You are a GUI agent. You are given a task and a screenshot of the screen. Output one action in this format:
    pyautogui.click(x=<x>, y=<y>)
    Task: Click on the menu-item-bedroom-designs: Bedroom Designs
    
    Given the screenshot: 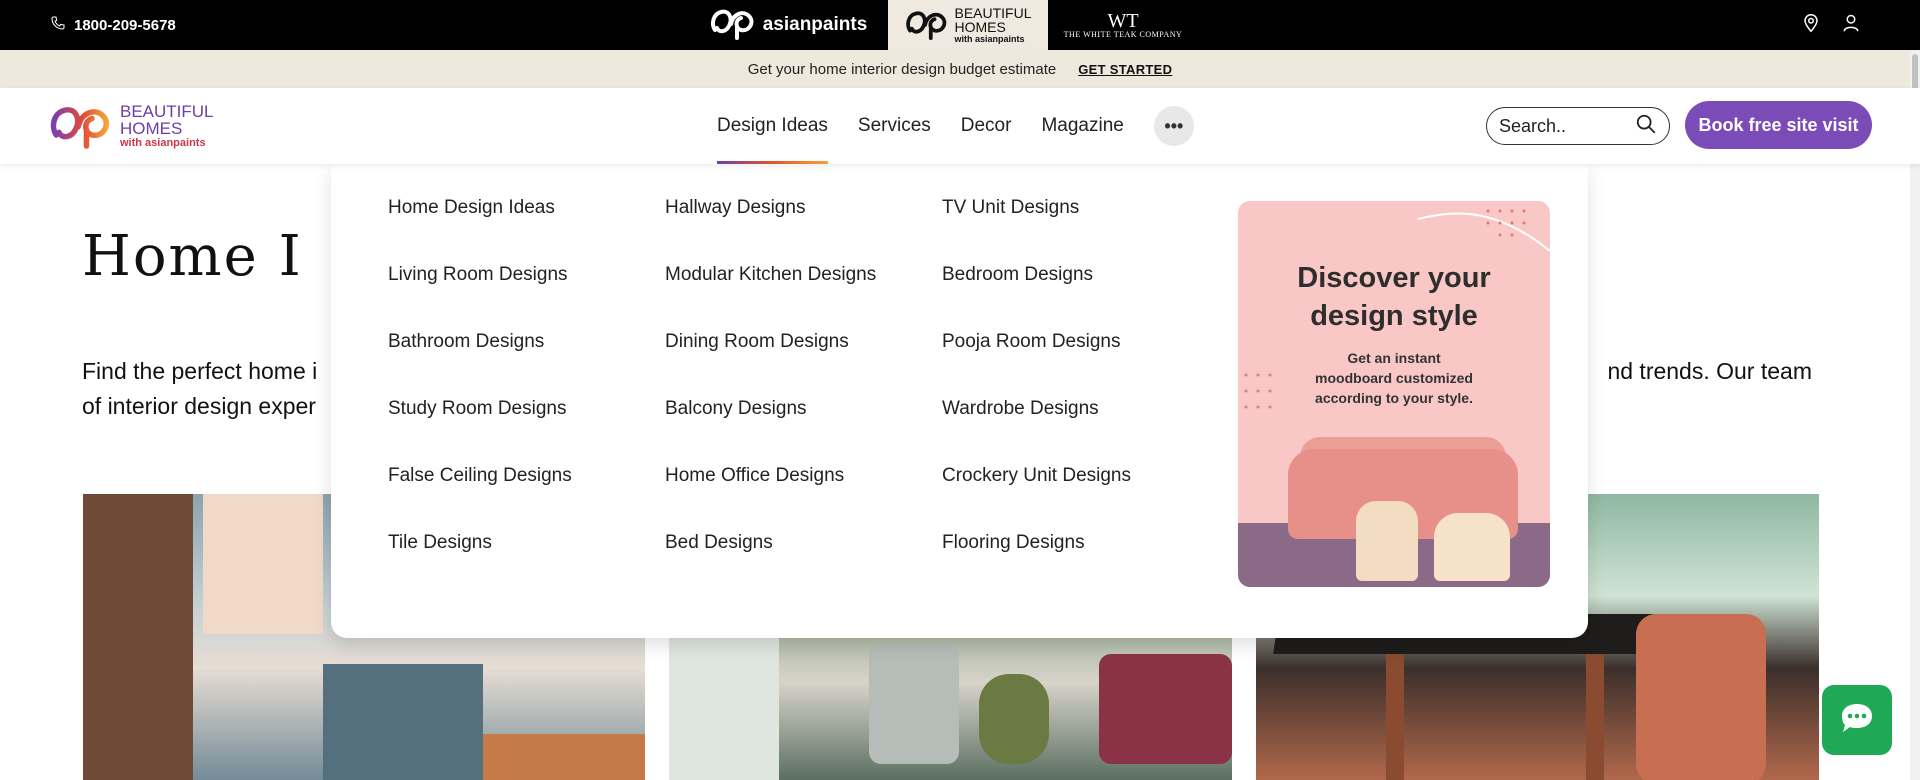 What is the action you would take?
    pyautogui.click(x=1036, y=297)
    